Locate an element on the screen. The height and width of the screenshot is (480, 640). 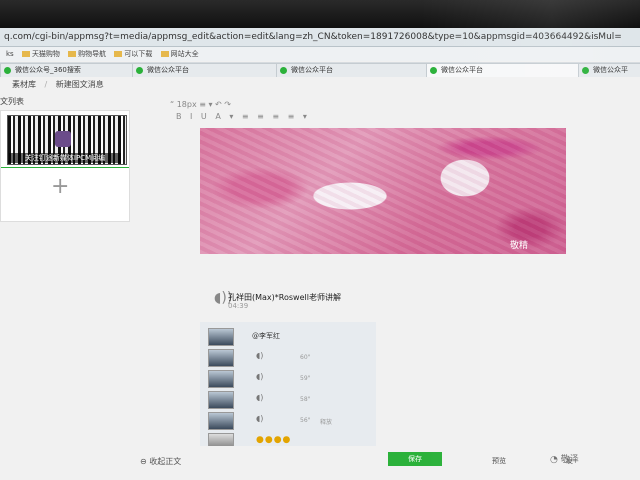
emoji-reaction-icon: ●●●● is located at coordinates (274, 440).